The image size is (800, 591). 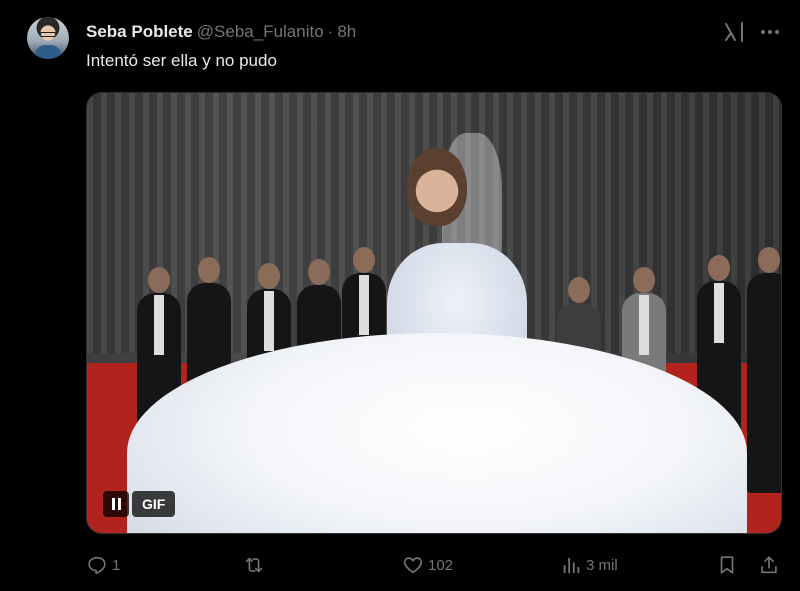 I want to click on author-handle: @Seba_Fulanito, so click(x=260, y=32).